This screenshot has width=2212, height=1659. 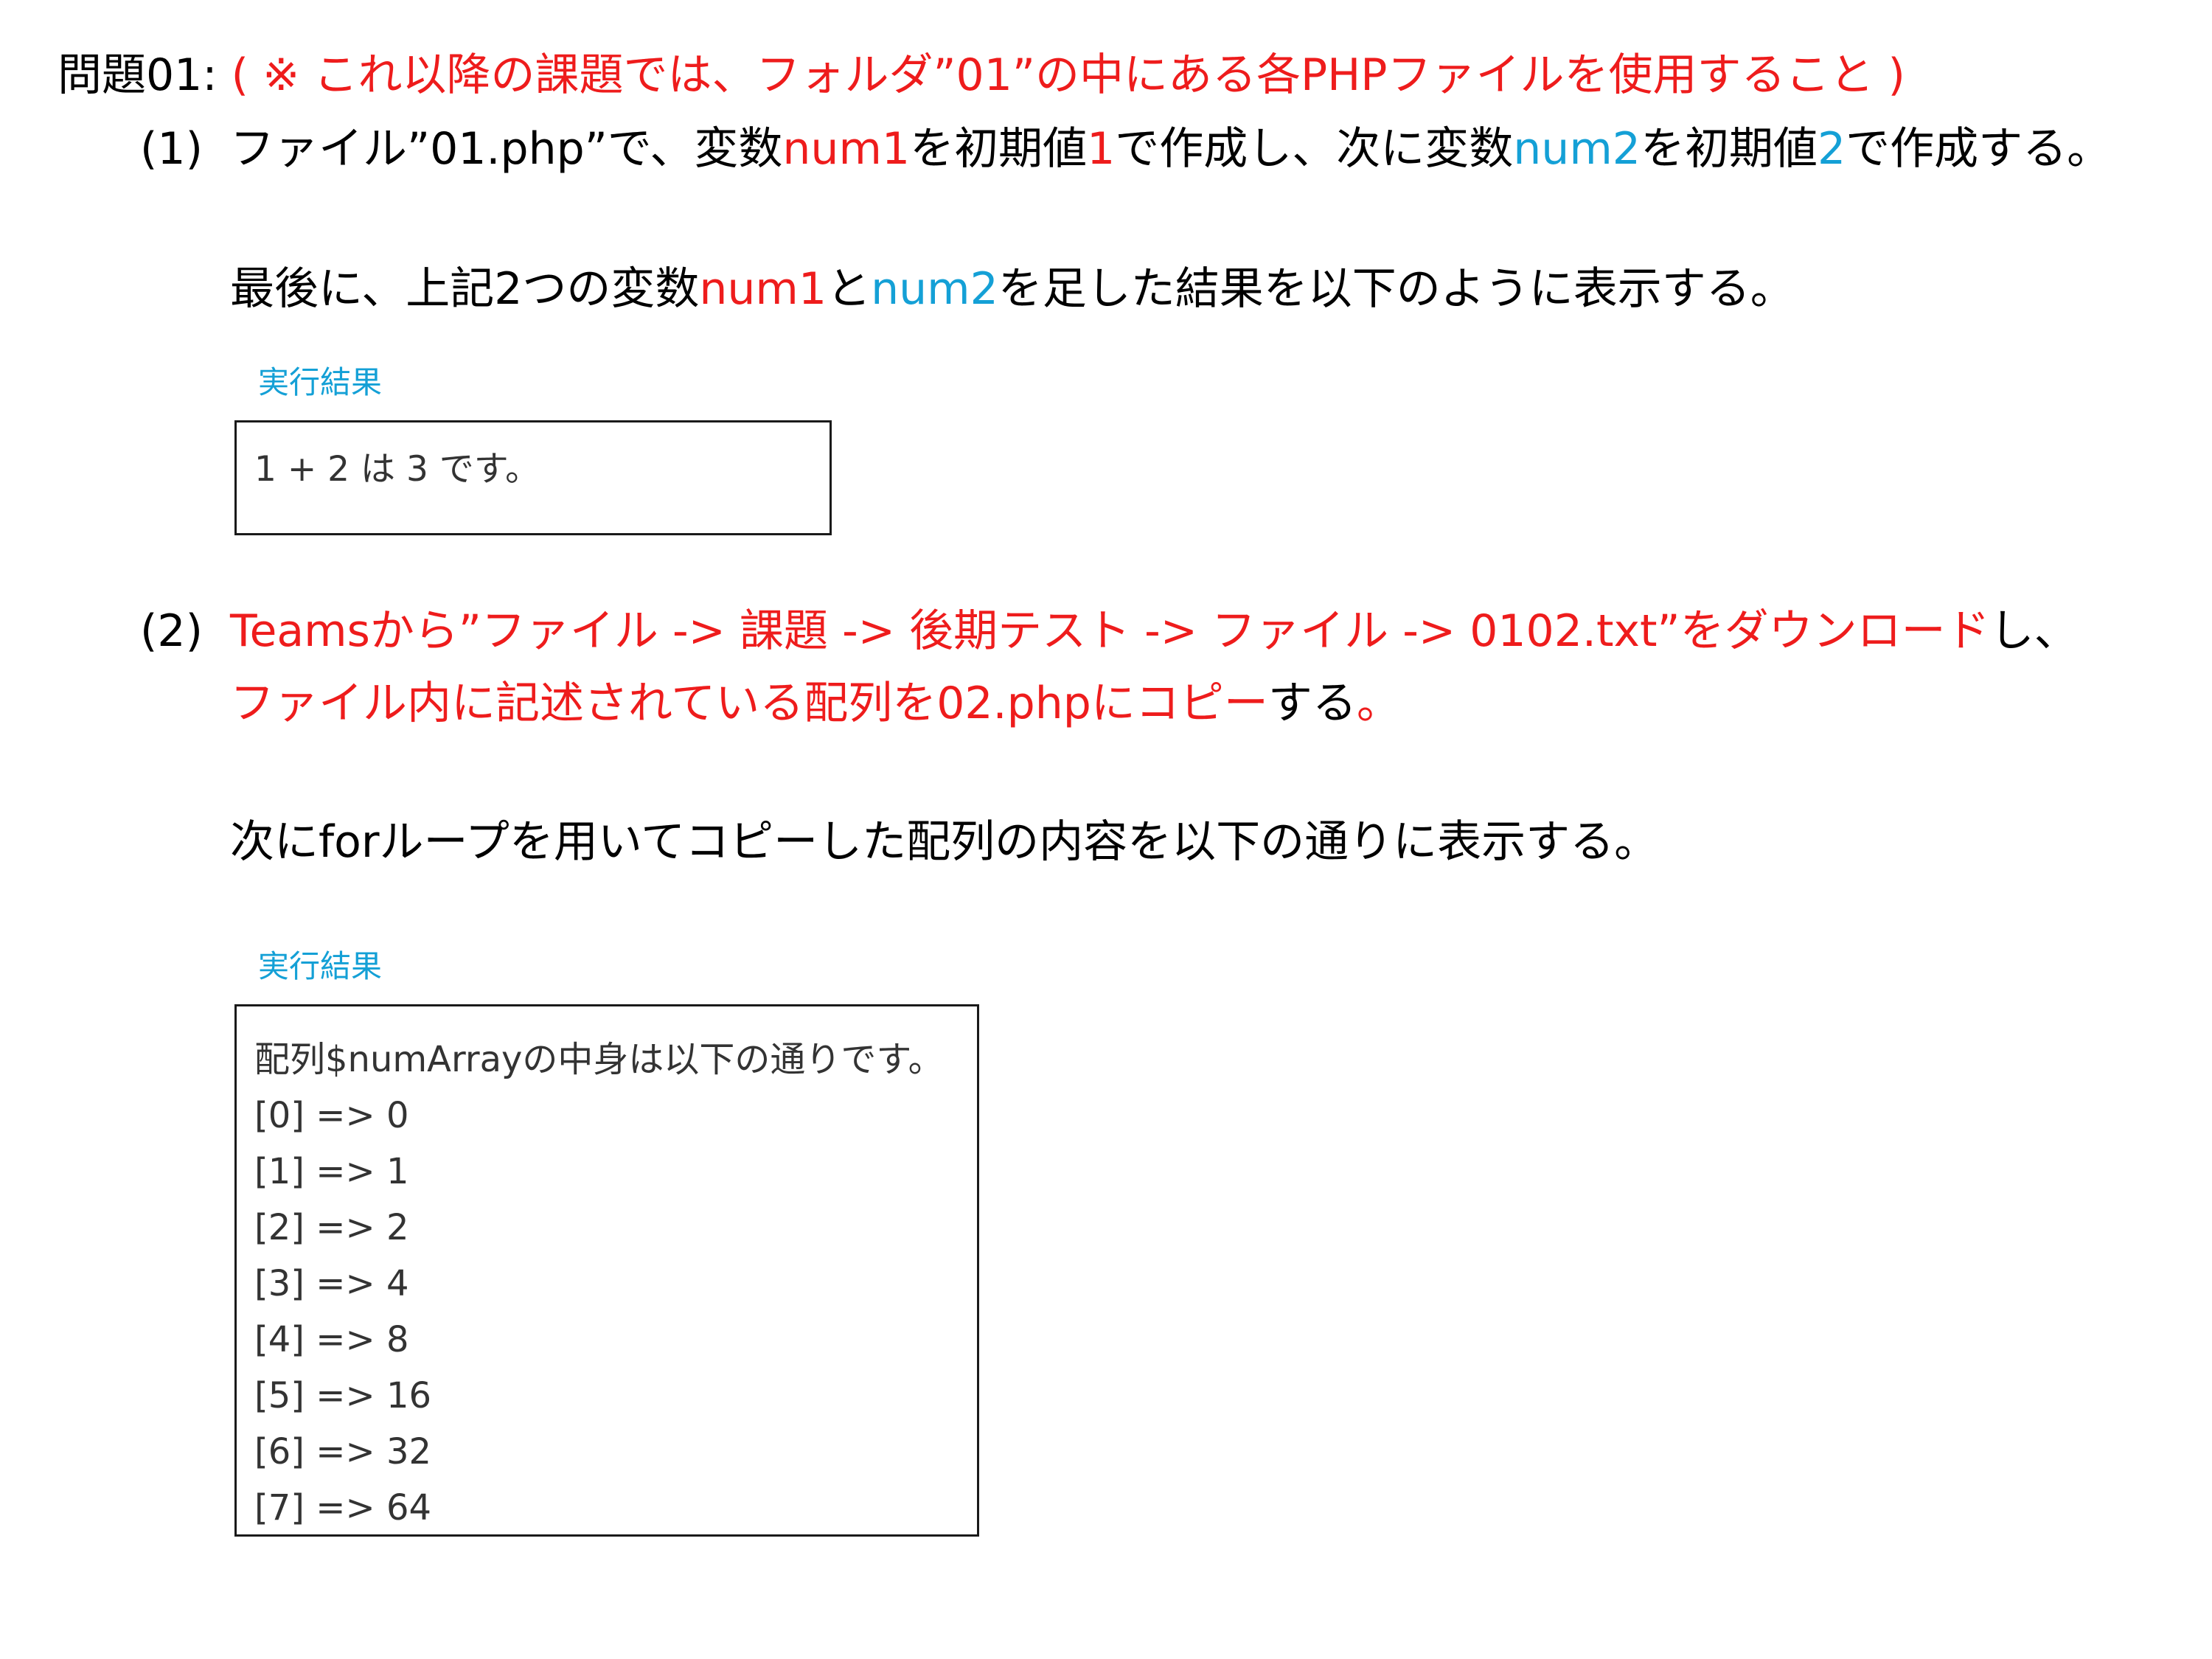 I want to click on q2-number: (2), so click(x=171, y=631).